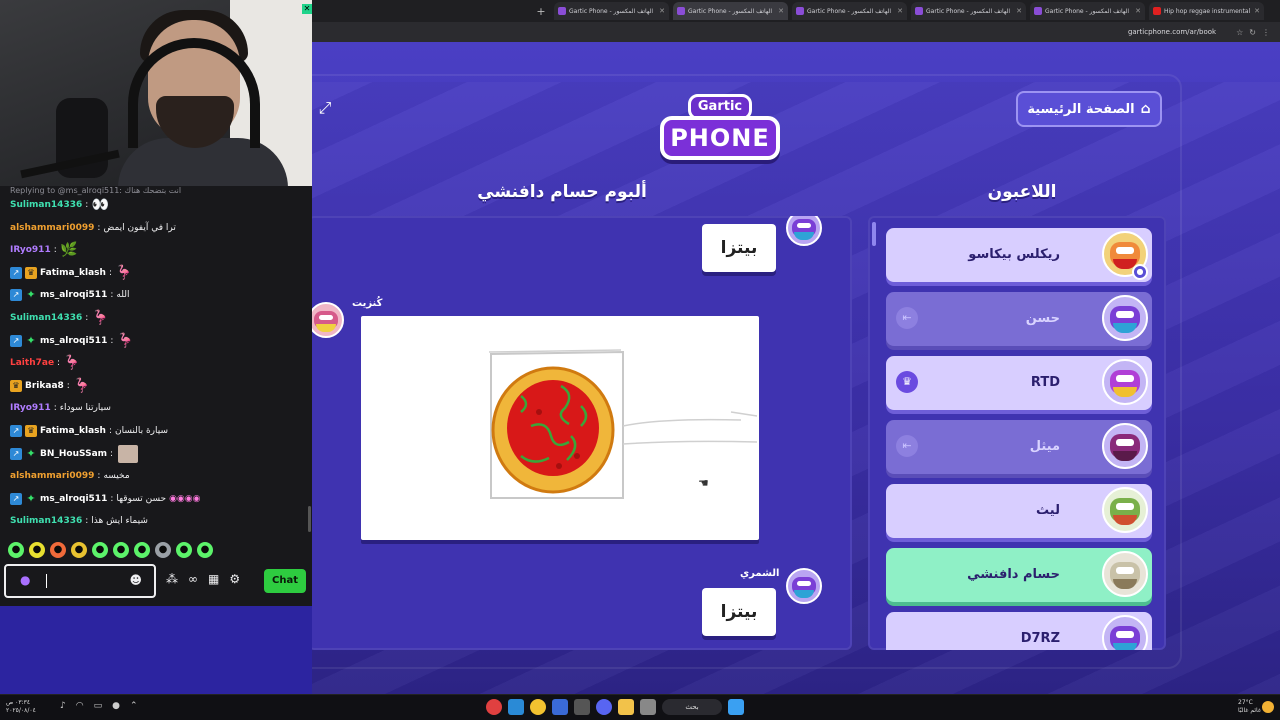 The image size is (1280, 720). Describe the element at coordinates (1172, 32) in the screenshot. I see `url-text: garticphone.com/ar/book` at that location.